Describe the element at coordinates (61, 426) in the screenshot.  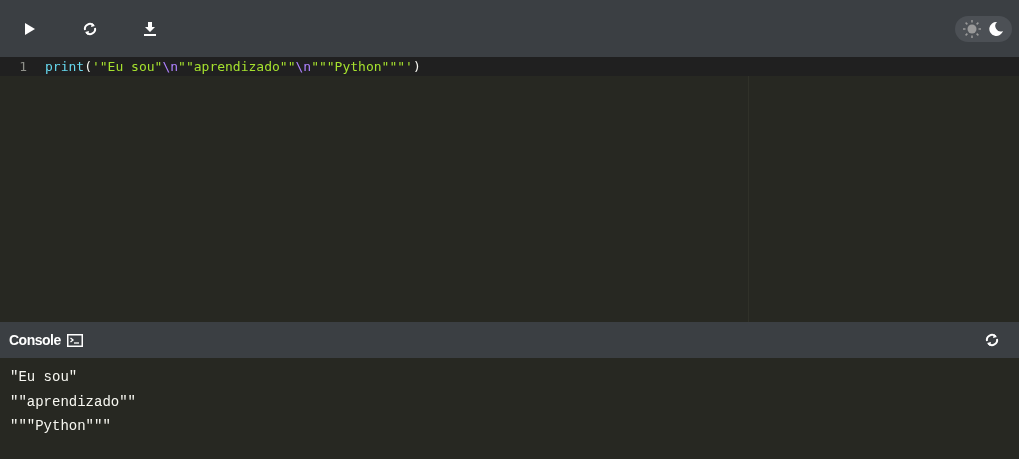
I see `console-output-line: """Python"""` at that location.